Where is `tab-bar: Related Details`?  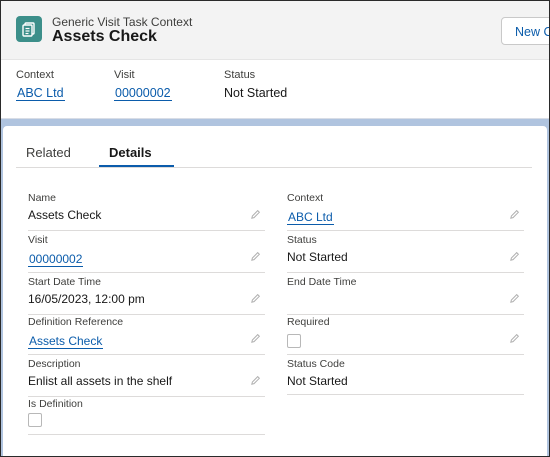
tab-bar: Related Details is located at coordinates (274, 147).